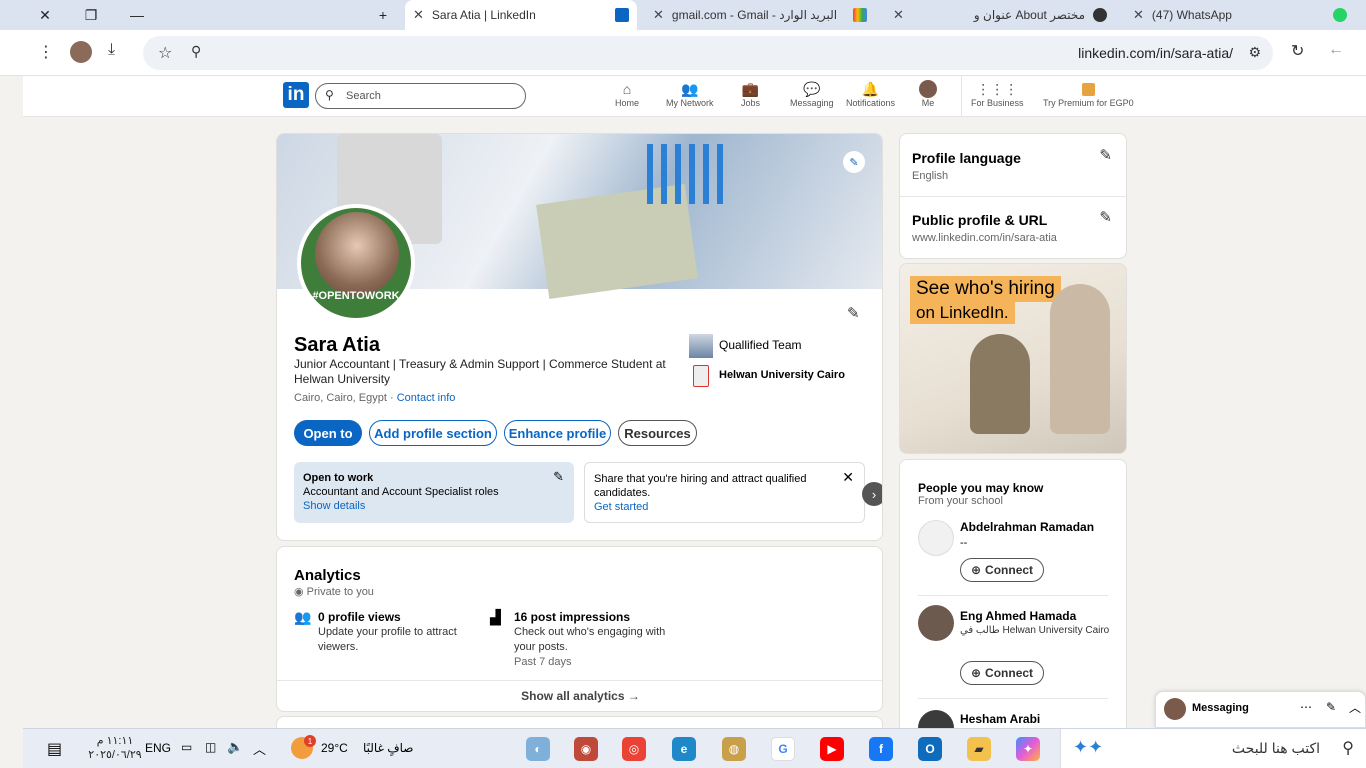 The image size is (1366, 768). I want to click on file-explorer-icon: ▰, so click(979, 749).